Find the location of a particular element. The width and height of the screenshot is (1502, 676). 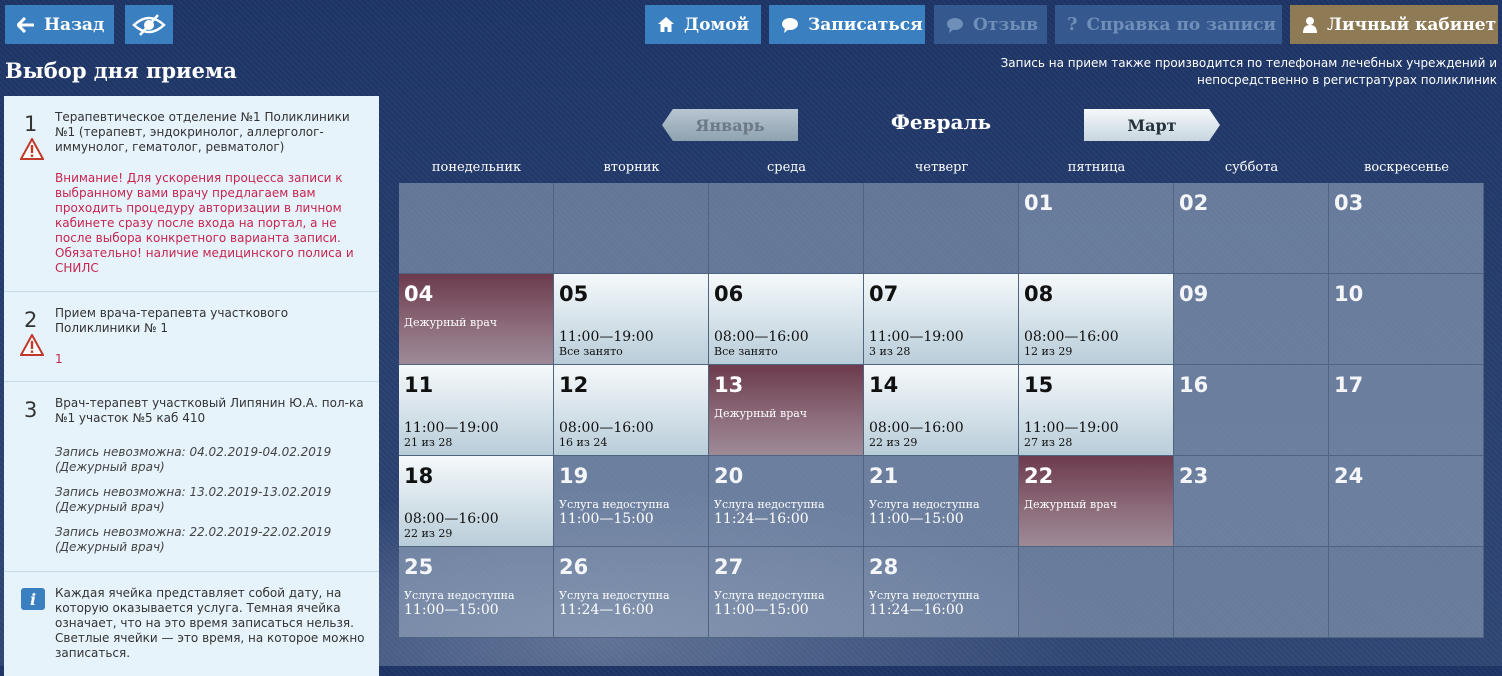

calendar-day-16: 16 is located at coordinates (1251, 410).